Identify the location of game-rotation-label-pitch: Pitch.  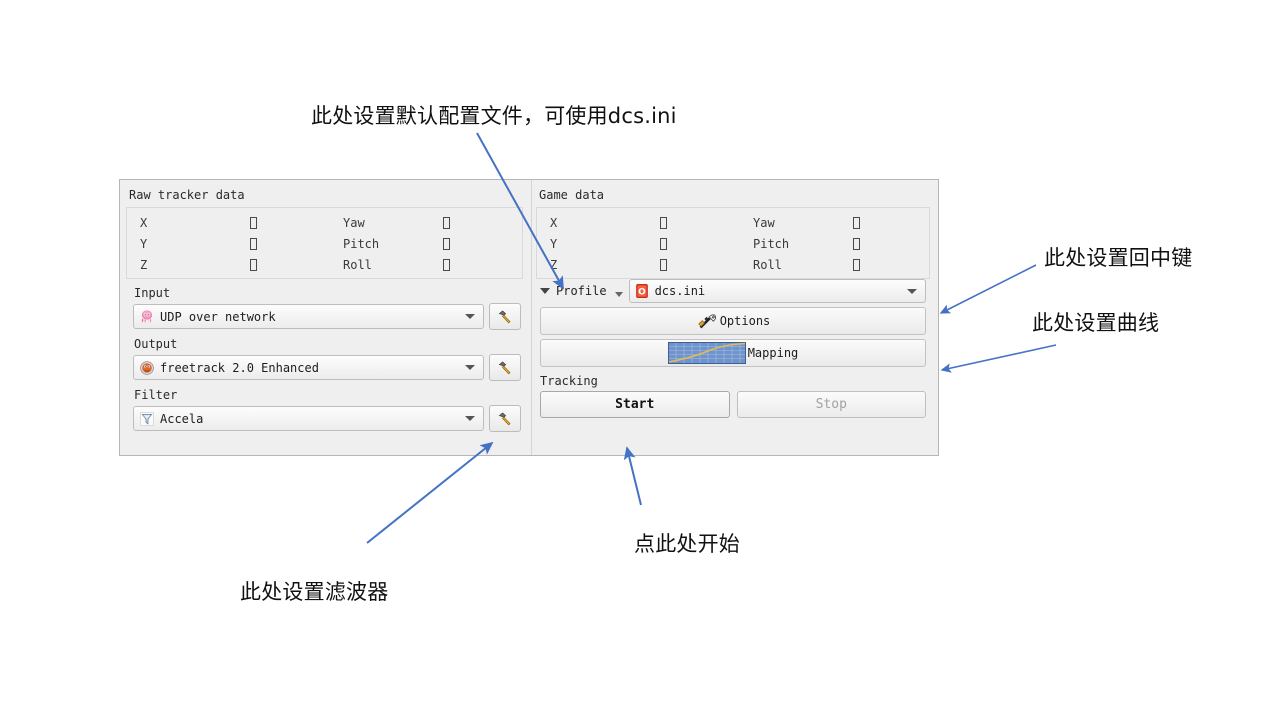
(771, 244).